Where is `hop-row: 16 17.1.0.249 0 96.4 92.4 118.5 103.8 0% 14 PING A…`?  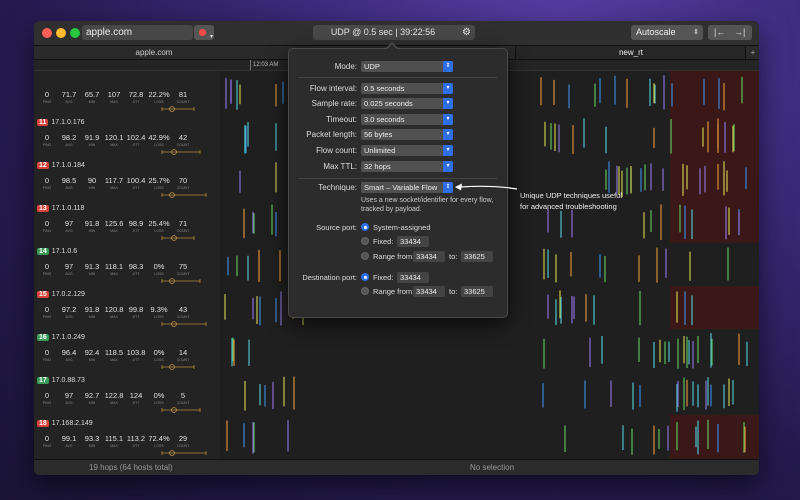
hop-row: 16 17.1.0.249 0 96.4 92.4 118.5 103.8 0% 14 PING A… is located at coordinates (396, 351).